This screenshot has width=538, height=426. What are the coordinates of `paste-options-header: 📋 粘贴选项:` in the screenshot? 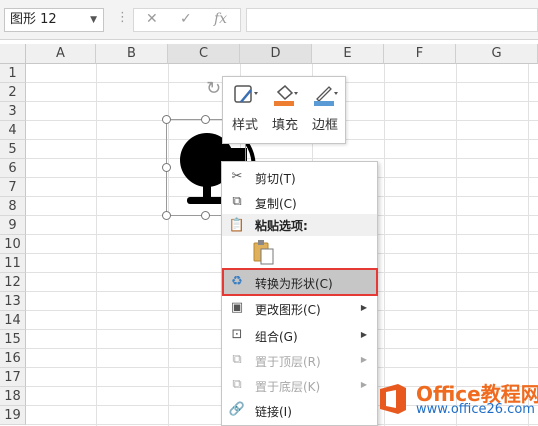 It's located at (299, 225).